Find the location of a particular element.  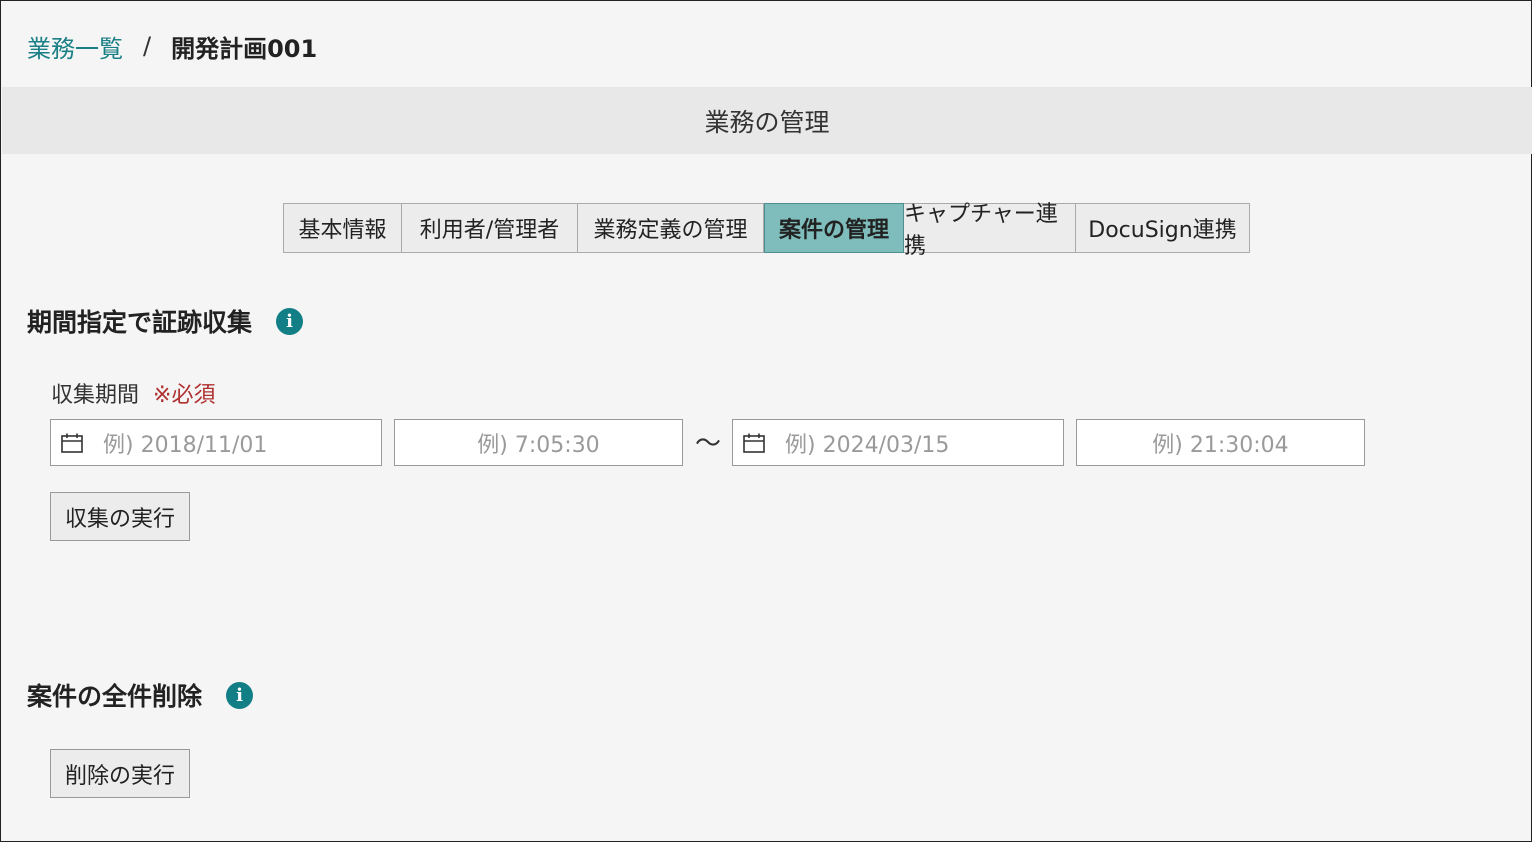

breadcrumb-current: 開発計画001 is located at coordinates (244, 48).